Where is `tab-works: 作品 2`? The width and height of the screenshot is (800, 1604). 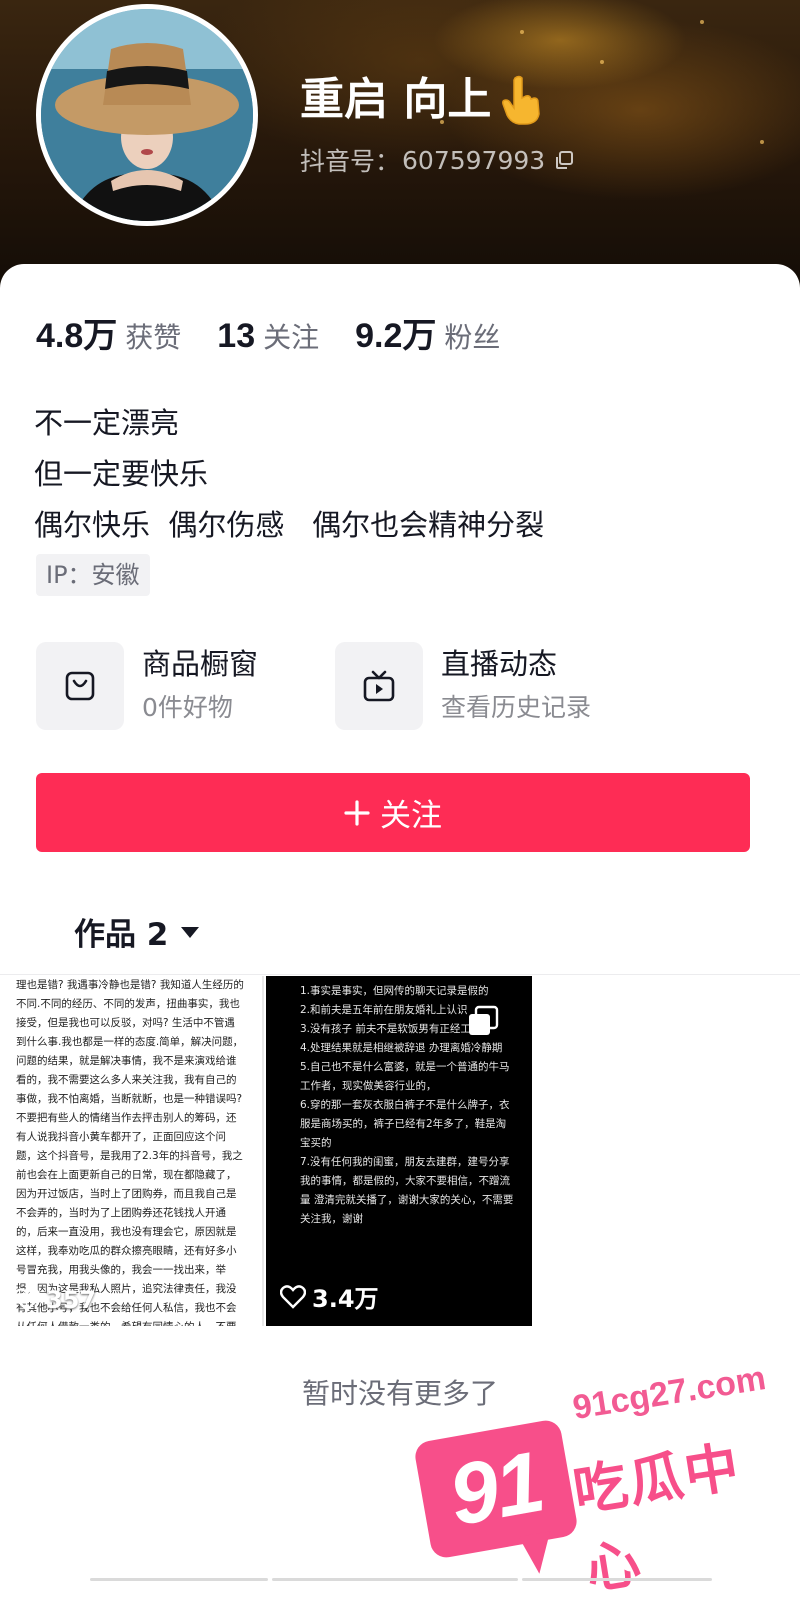
tab-works: 作品 2 is located at coordinates (137, 931).